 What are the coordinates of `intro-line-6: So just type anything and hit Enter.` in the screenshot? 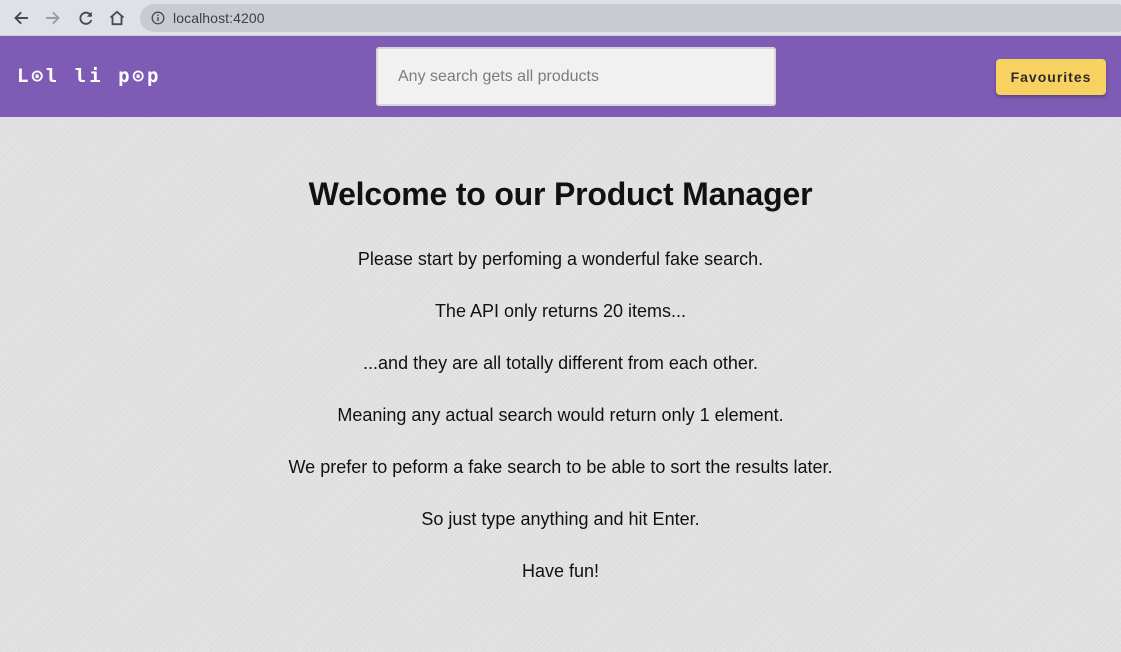 It's located at (560, 519).